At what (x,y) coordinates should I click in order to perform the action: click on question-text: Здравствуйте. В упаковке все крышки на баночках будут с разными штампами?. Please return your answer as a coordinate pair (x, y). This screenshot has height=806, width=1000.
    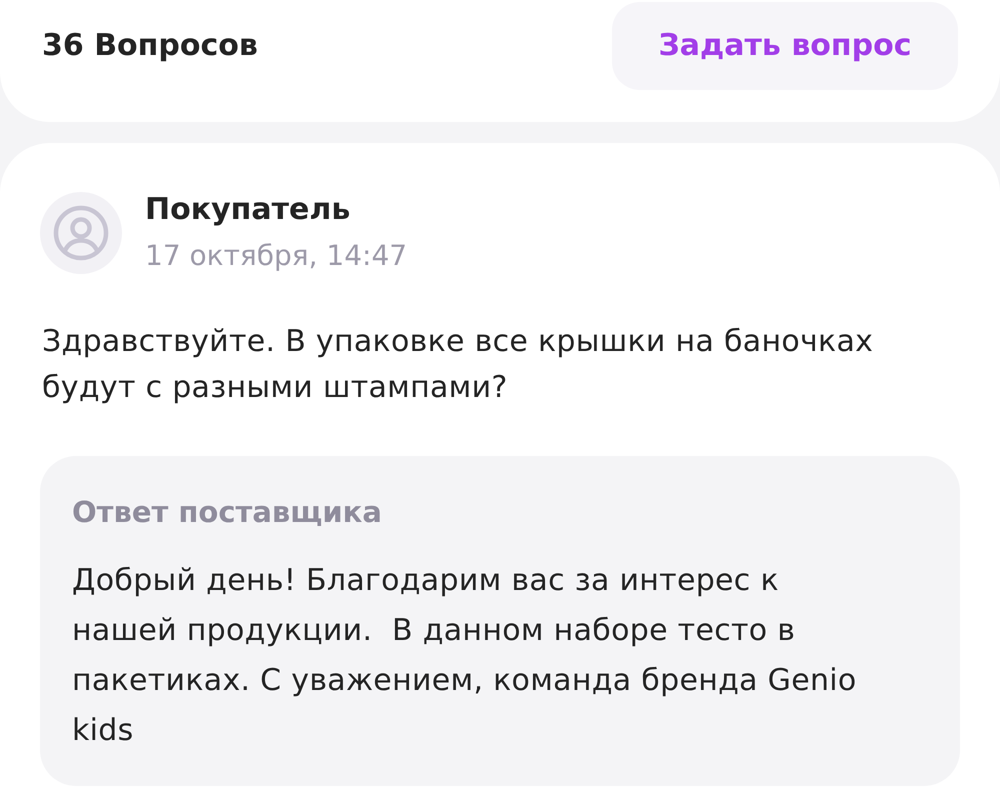
    Looking at the image, I should click on (457, 365).